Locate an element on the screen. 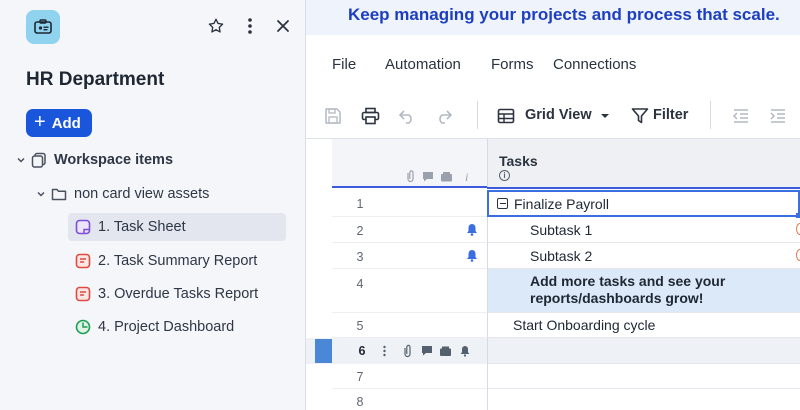 This screenshot has height=410, width=800. tree-item-label: 3. Overdue Tasks Report is located at coordinates (178, 294).